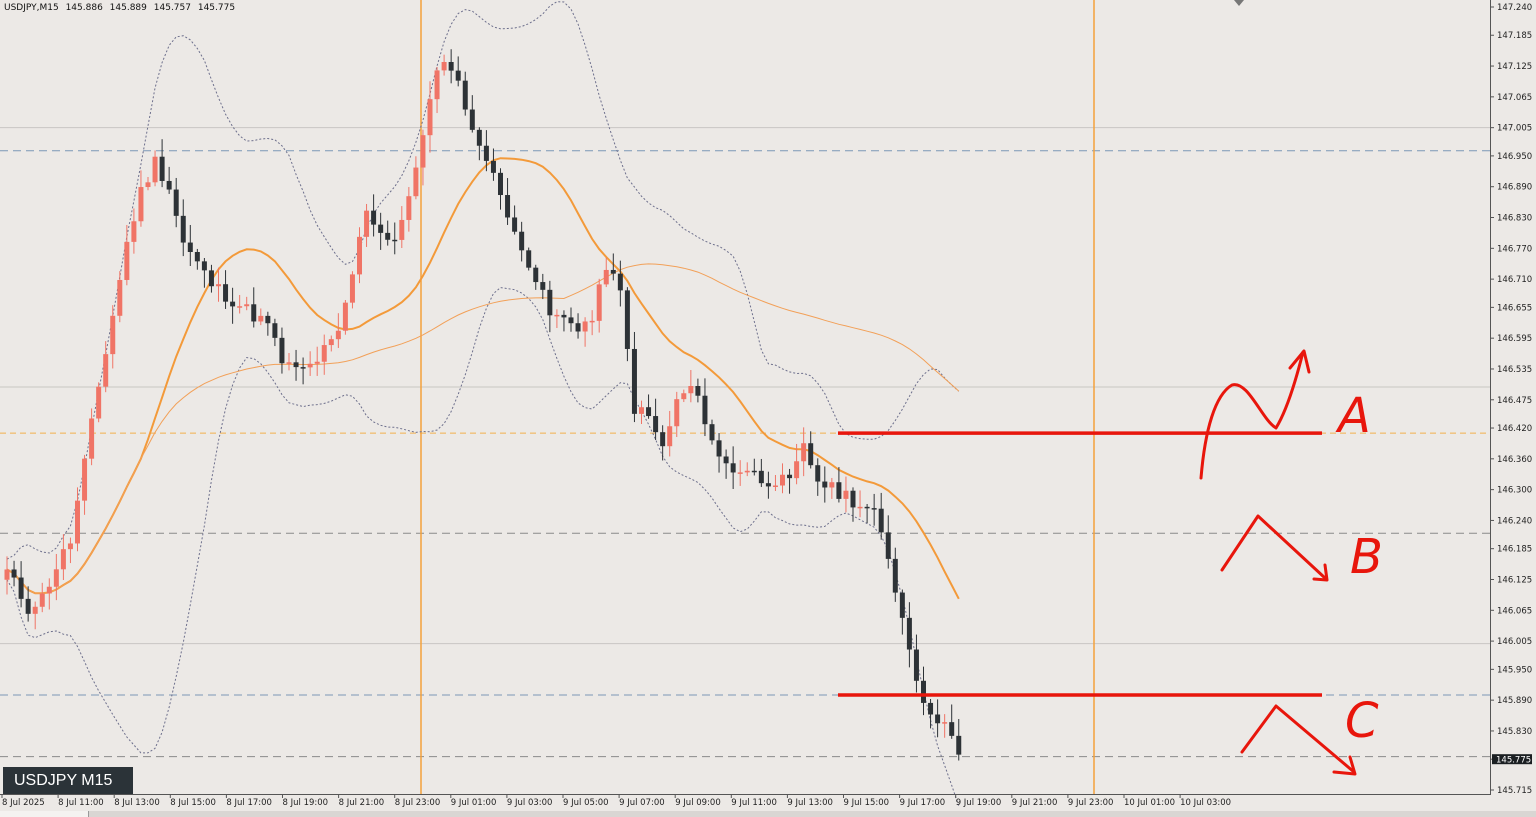  I want to click on x-tick-label: 8 Jul 17:00, so click(249, 803).